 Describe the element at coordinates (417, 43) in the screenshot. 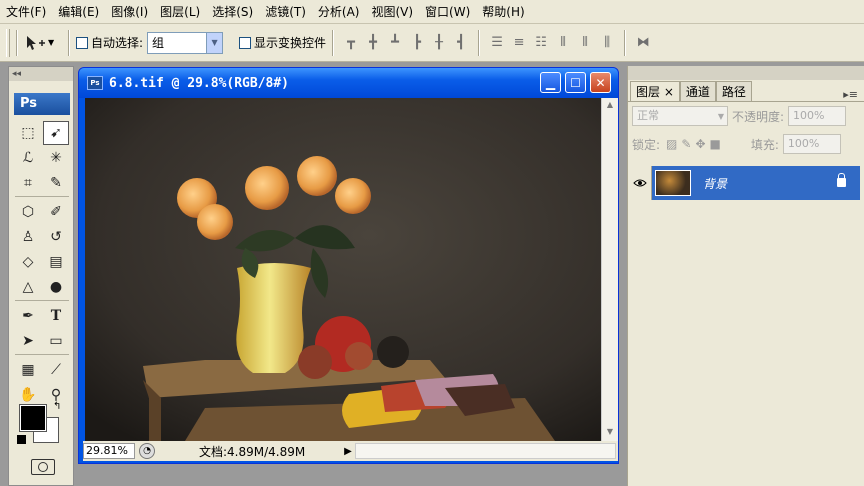

I see `align-left-icon: ┣` at that location.